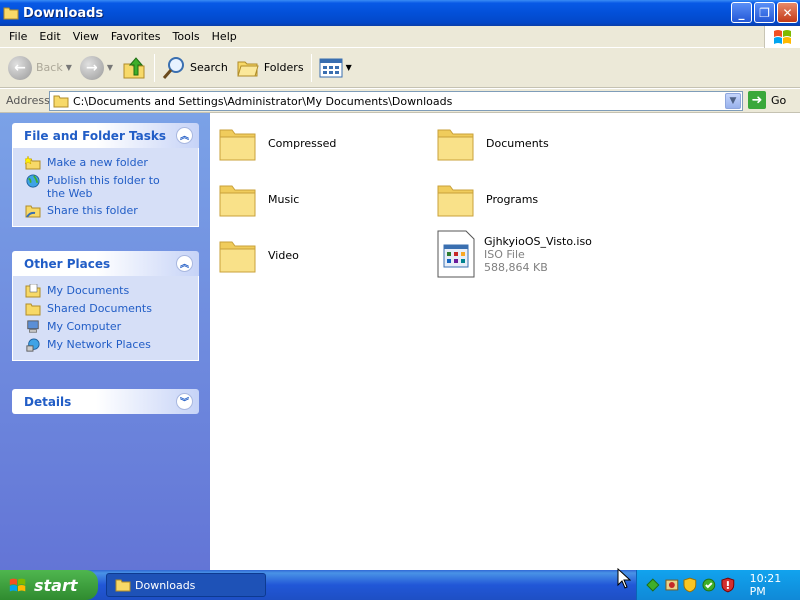 Image resolution: width=800 pixels, height=600 pixels. I want to click on title-bar: Downloads _ ❐ ✕, so click(400, 13).